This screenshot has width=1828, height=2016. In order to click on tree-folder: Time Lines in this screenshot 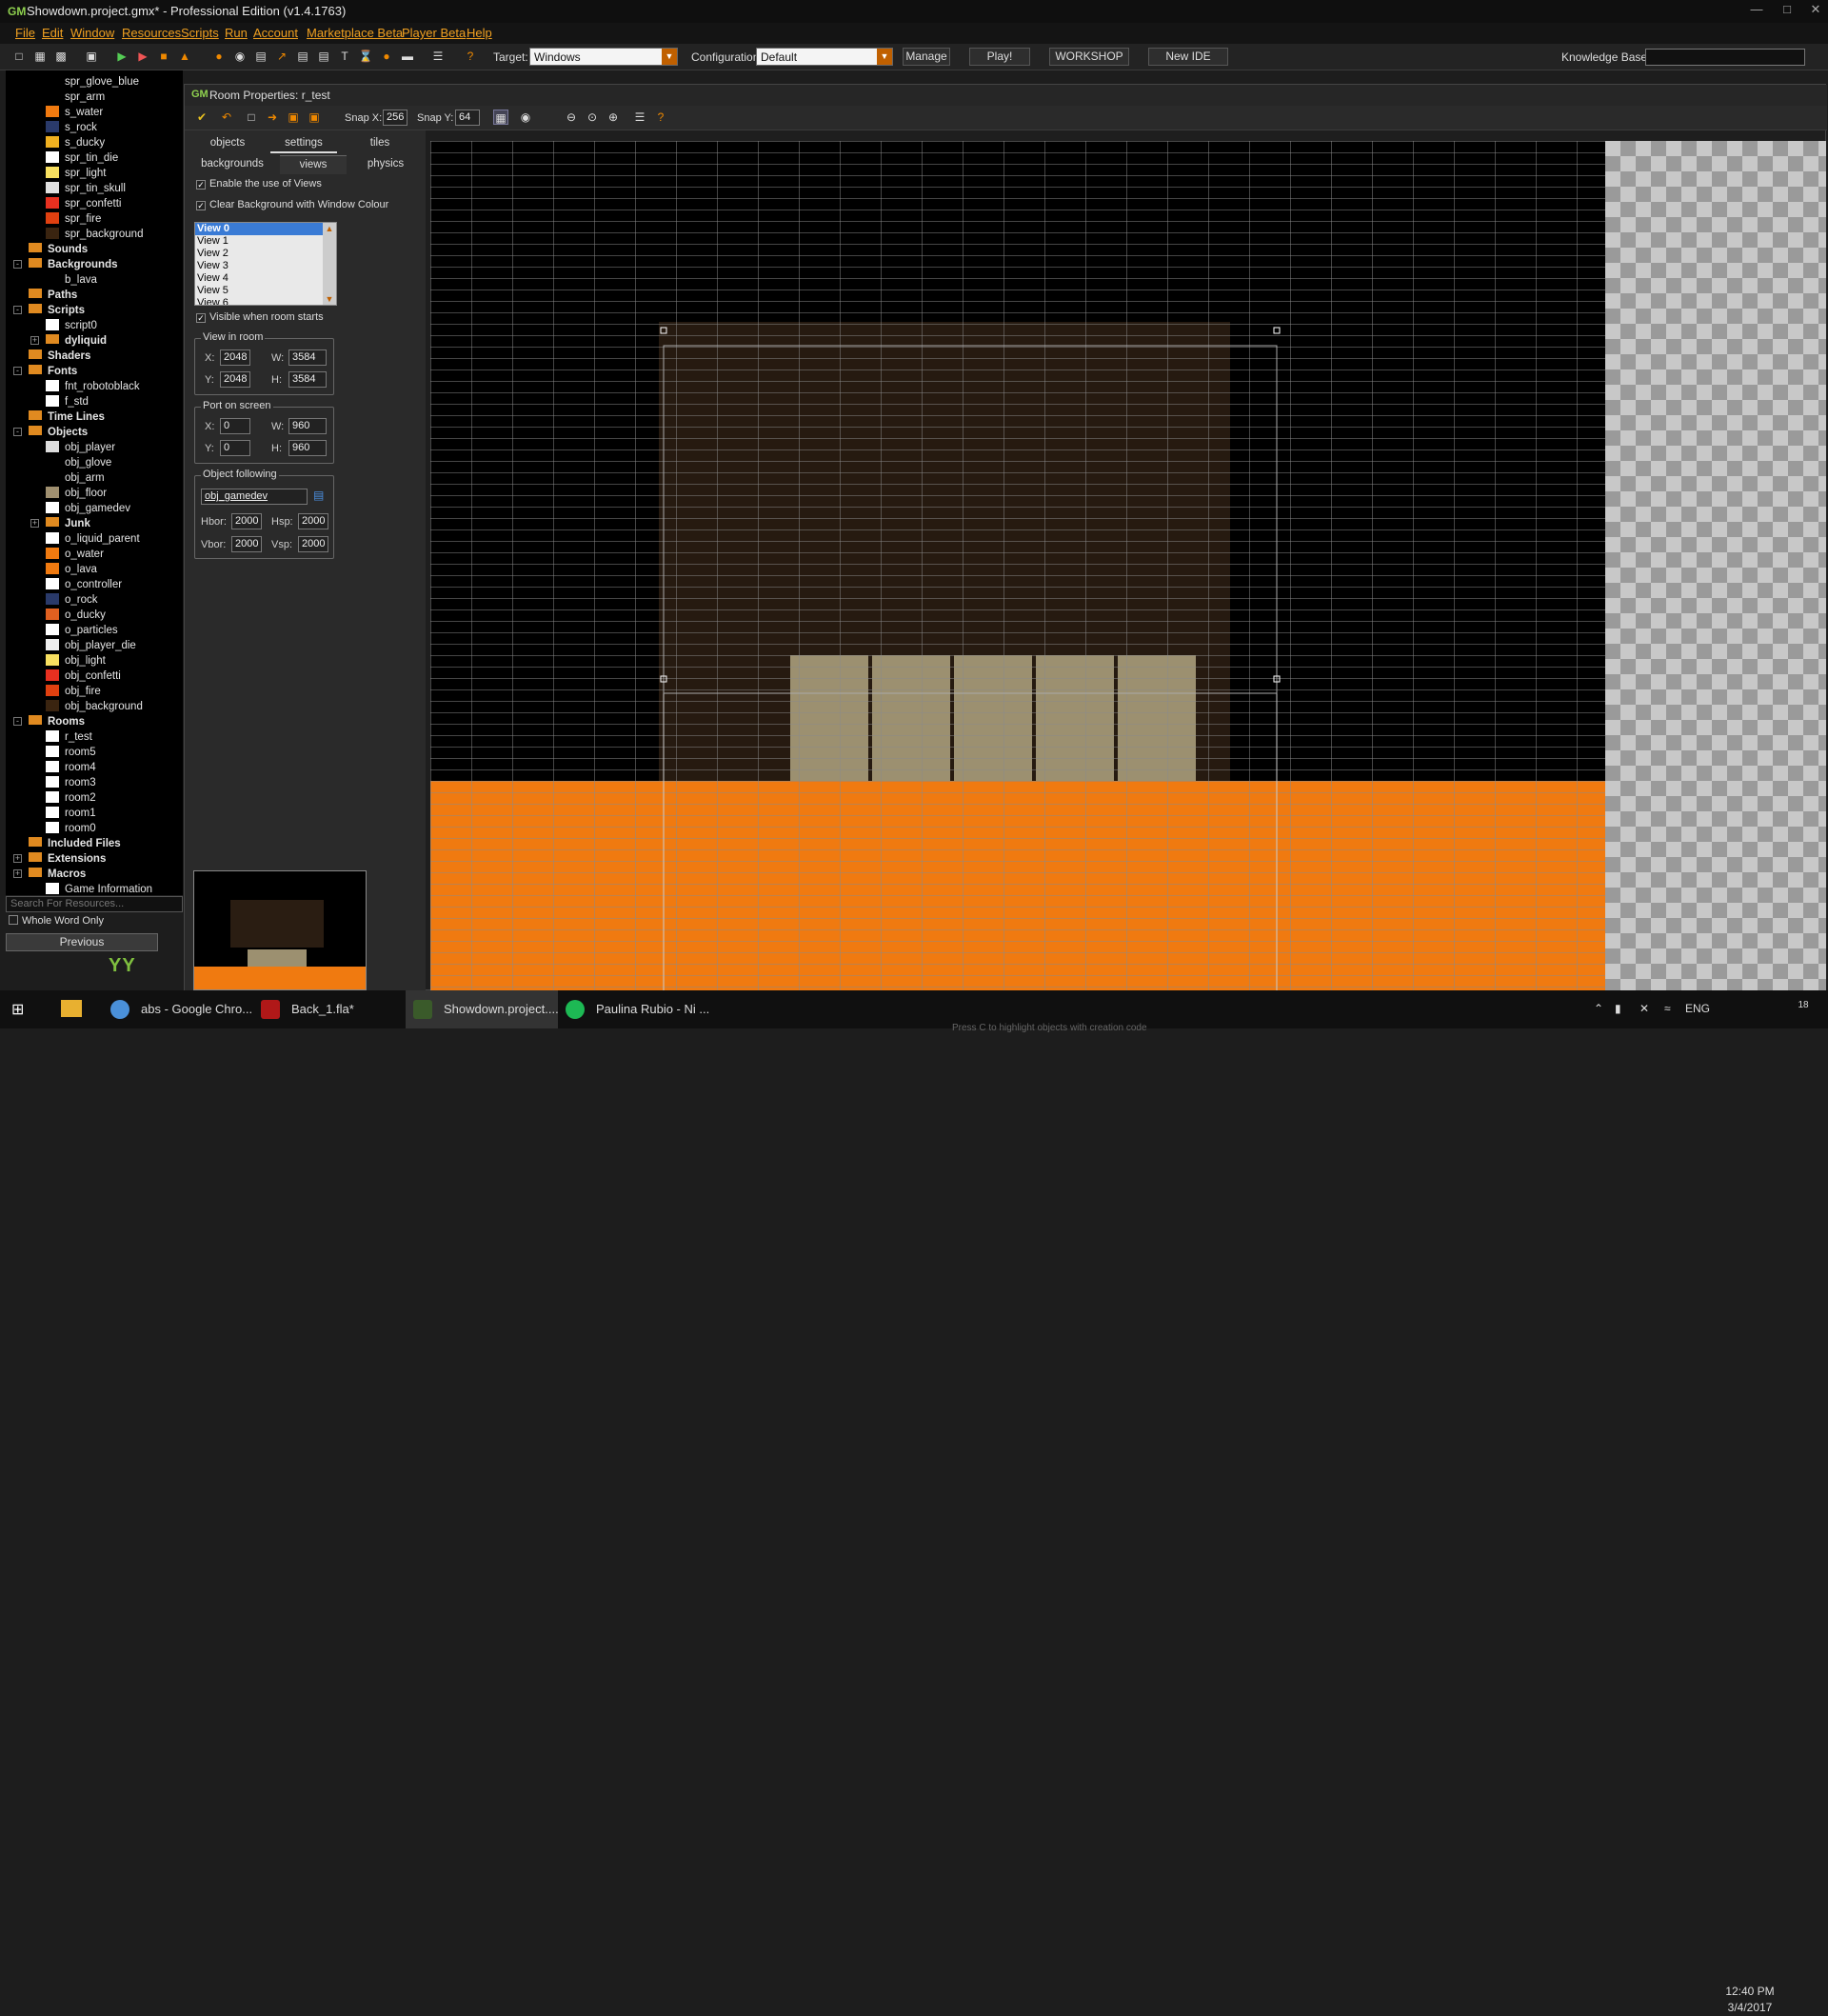, I will do `click(67, 417)`.